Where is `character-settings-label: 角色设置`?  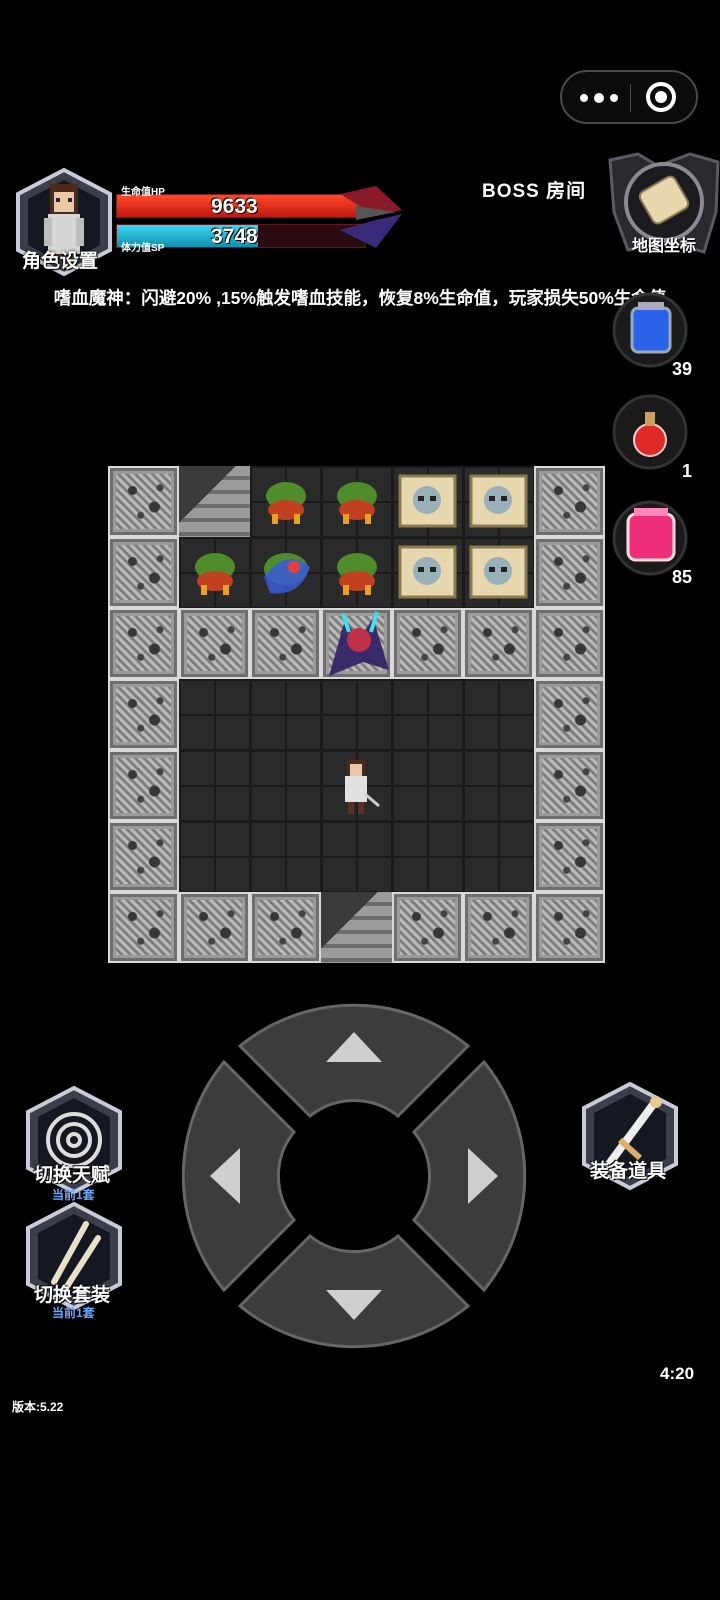 character-settings-label: 角色设置 is located at coordinates (60, 261).